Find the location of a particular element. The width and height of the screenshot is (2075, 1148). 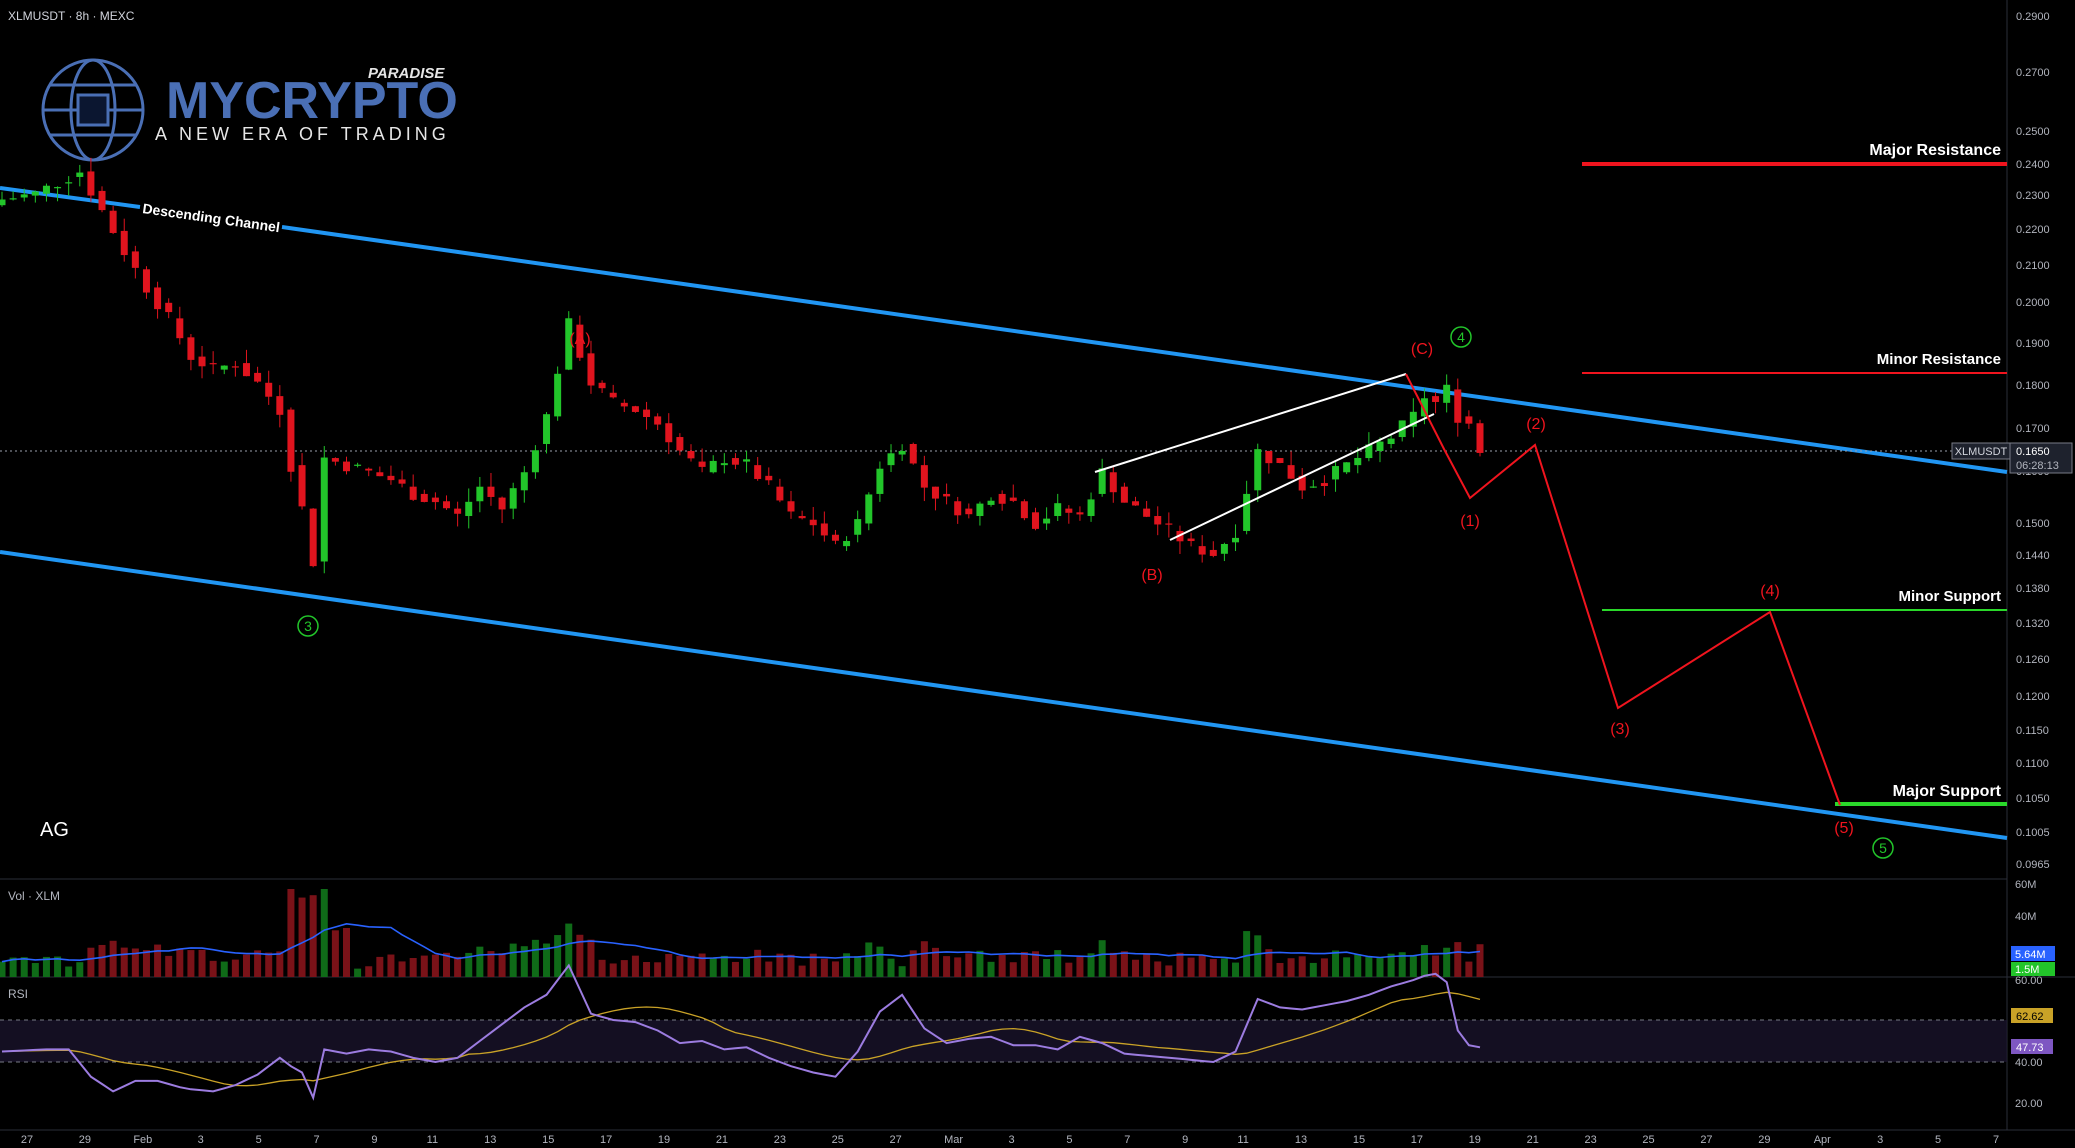

volume-axis-60m: 60M is located at coordinates (2025, 885).